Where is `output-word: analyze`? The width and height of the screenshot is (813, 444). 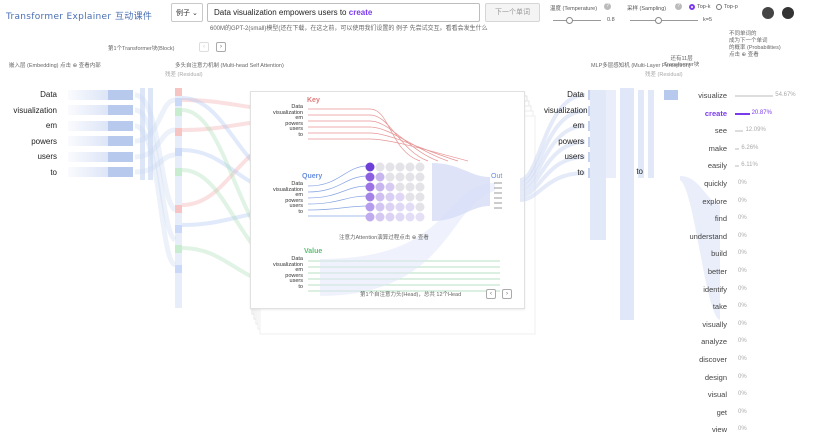
output-word: analyze is located at coordinates (714, 342).